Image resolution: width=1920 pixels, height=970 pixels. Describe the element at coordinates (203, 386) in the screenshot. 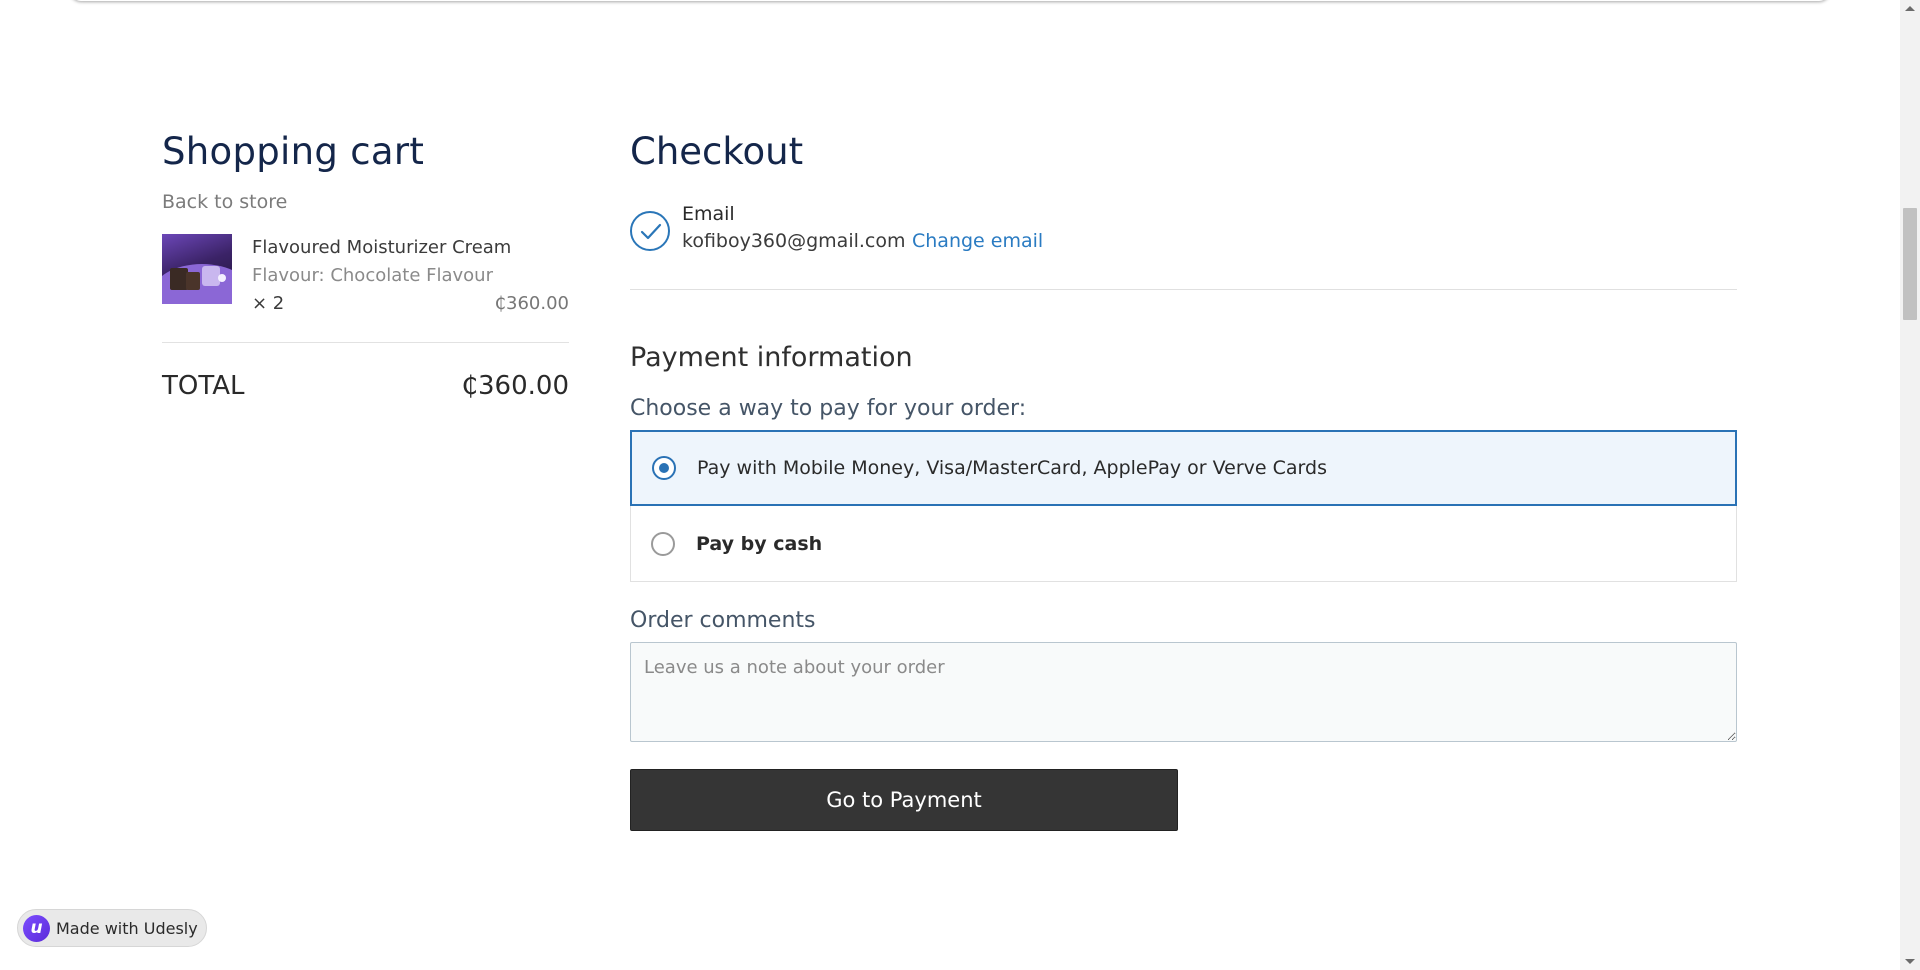

I see `total-label: TOTAL` at that location.